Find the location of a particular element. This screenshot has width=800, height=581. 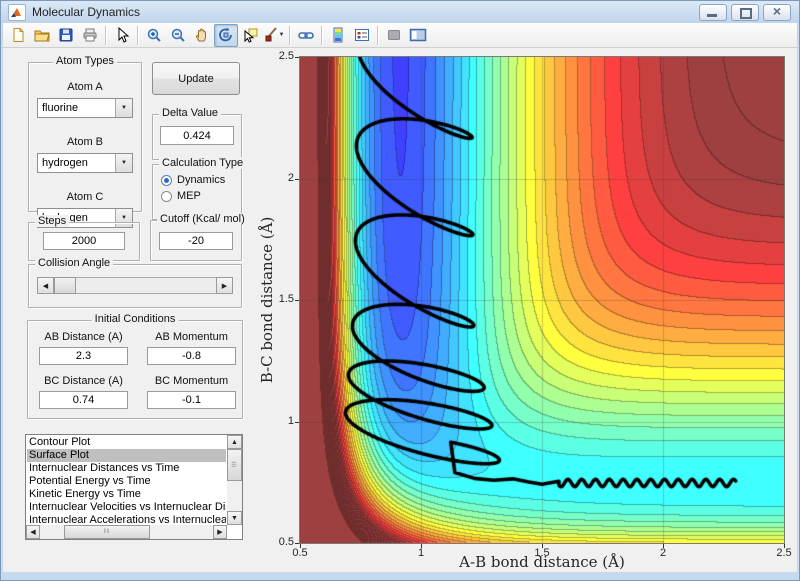

atom-b-value: hydrogen is located at coordinates (65, 163).